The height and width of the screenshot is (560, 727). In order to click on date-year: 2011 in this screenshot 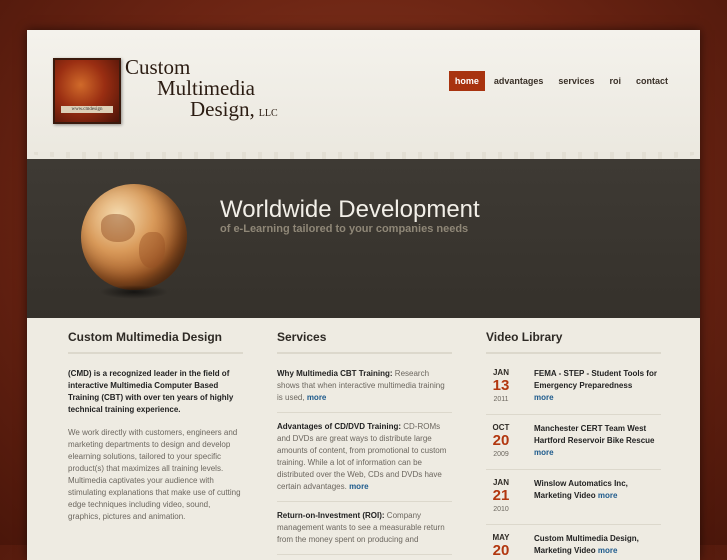, I will do `click(501, 399)`.